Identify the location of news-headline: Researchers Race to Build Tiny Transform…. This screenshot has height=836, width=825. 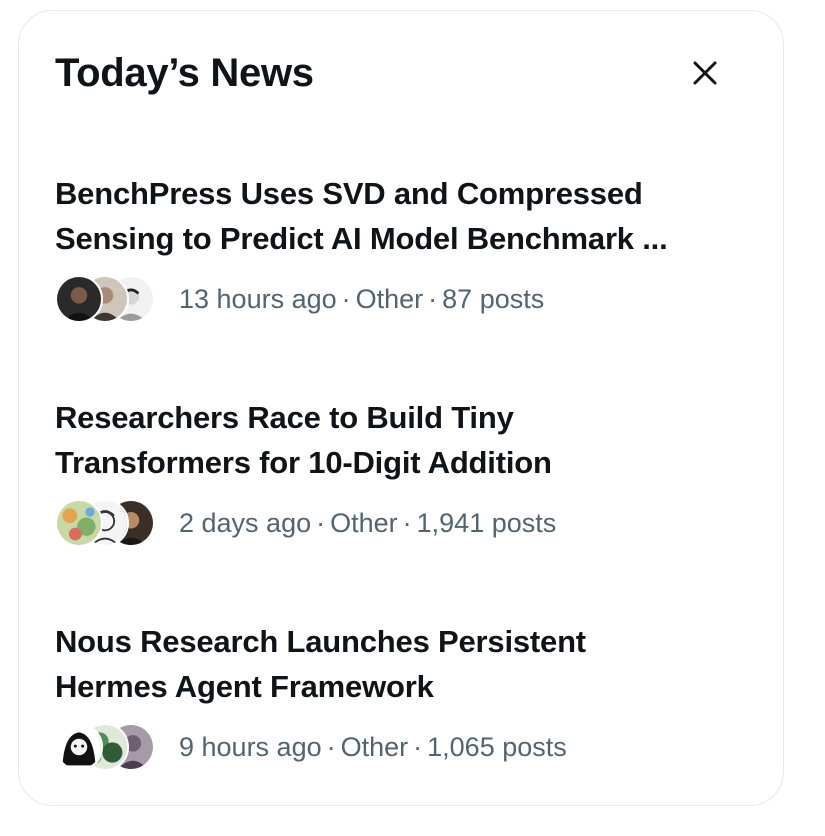
(303, 440).